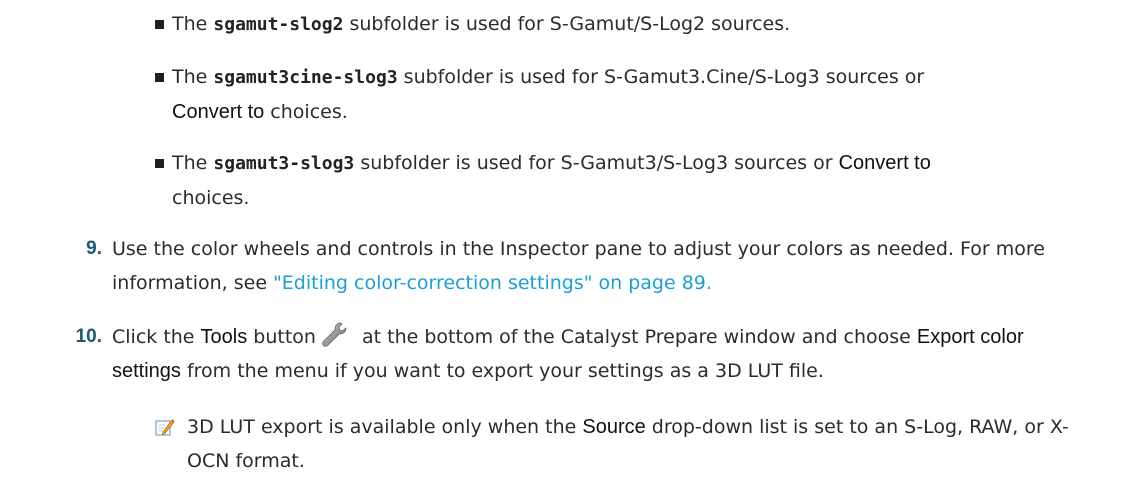  I want to click on ui-term: Source, so click(614, 427).